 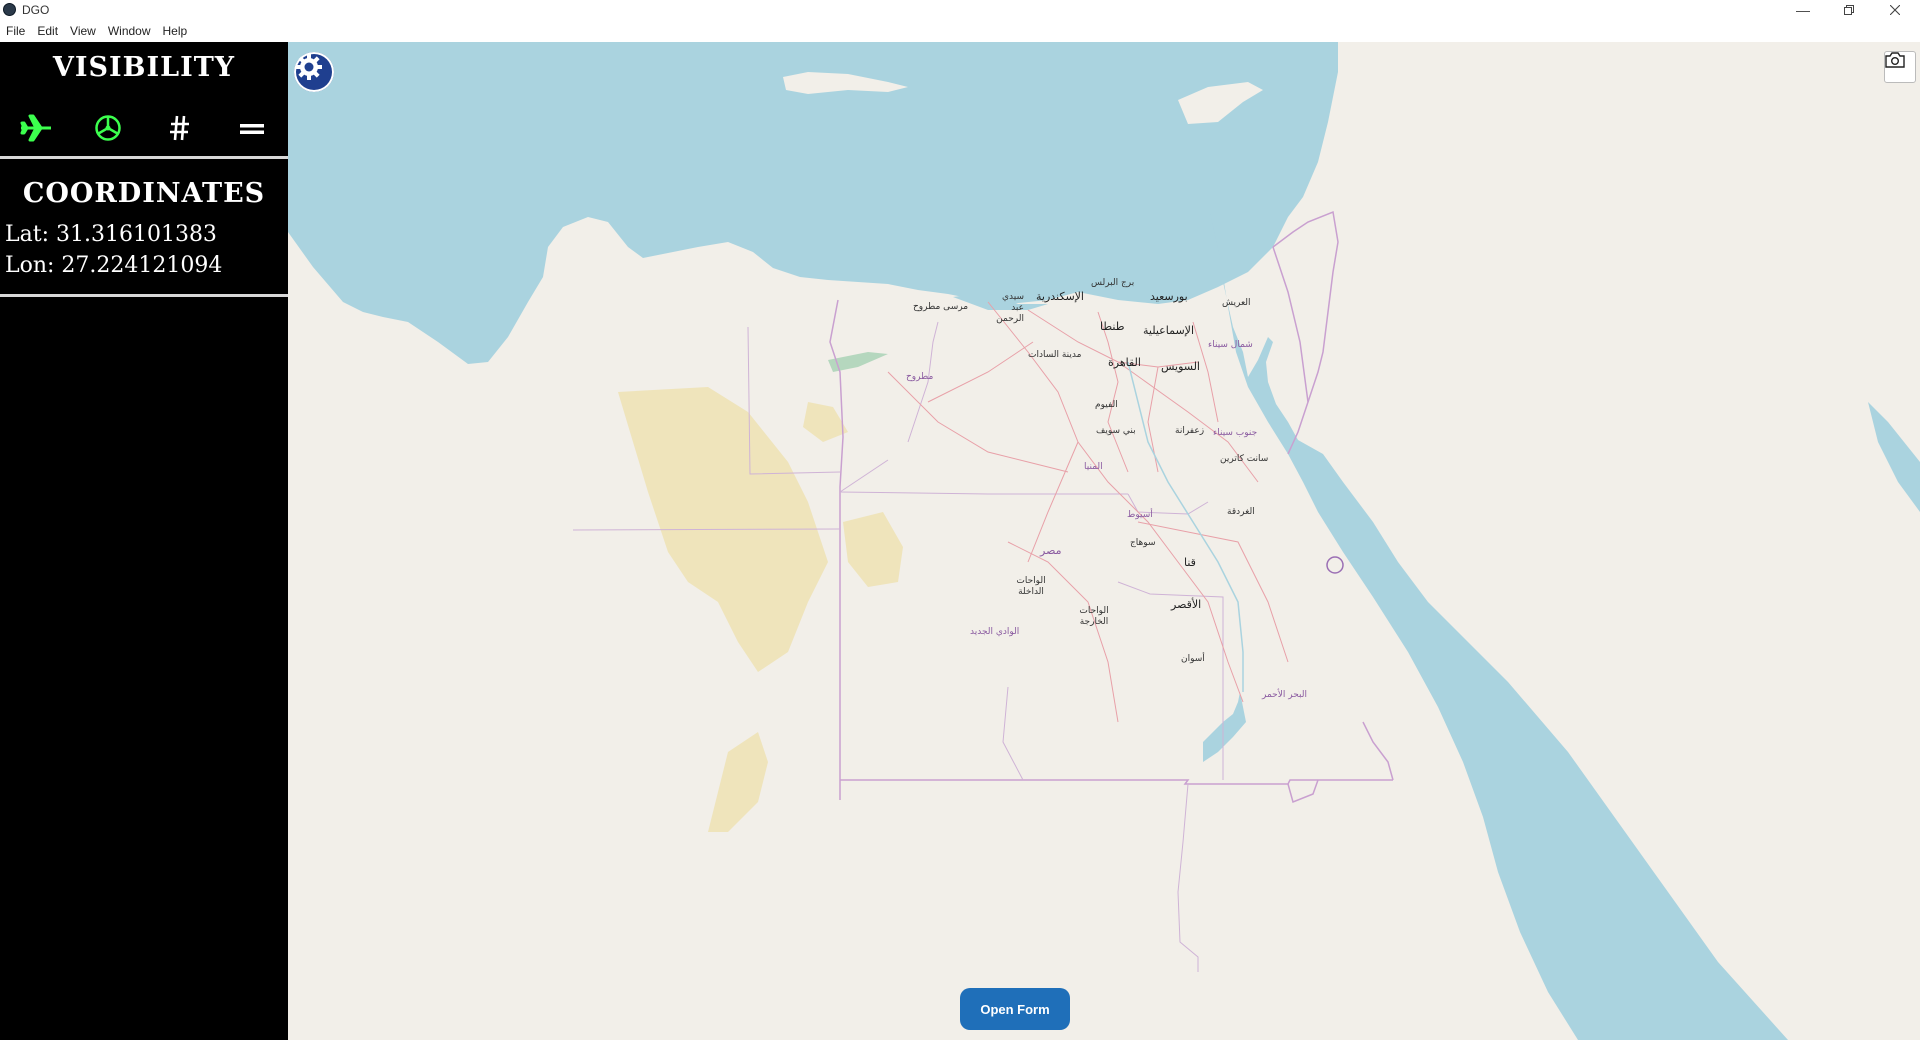 What do you see at coordinates (114, 265) in the screenshot?
I see `longitude-readout: Lon: 27.224121094` at bounding box center [114, 265].